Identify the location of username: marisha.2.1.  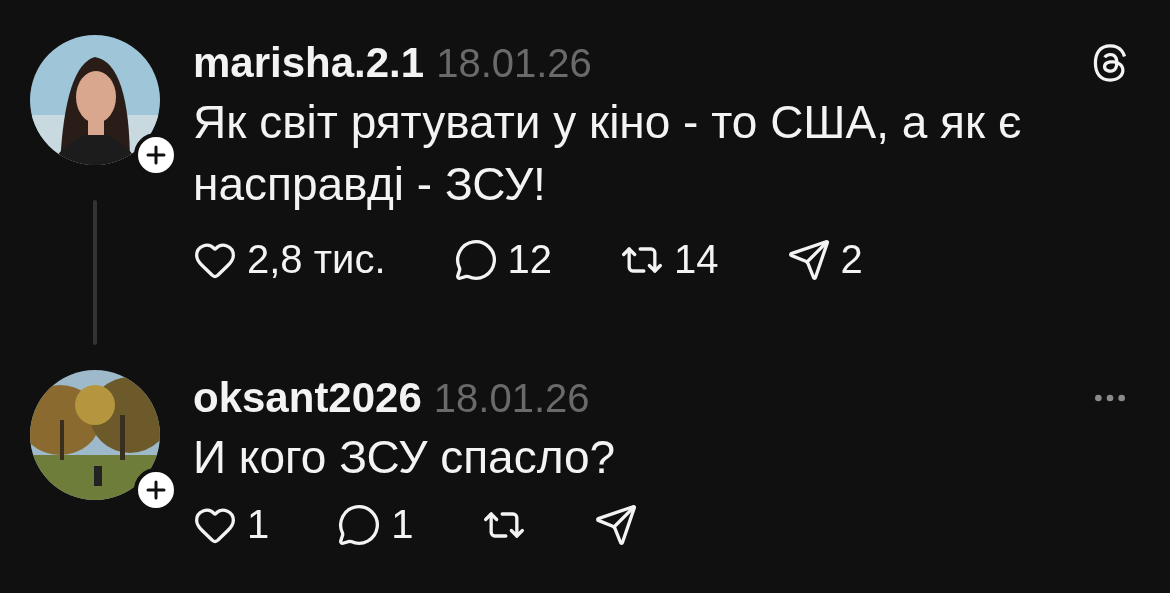
(309, 63).